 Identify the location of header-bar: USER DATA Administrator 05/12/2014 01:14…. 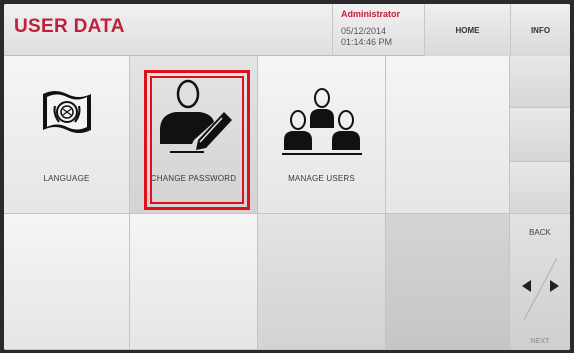
(287, 30).